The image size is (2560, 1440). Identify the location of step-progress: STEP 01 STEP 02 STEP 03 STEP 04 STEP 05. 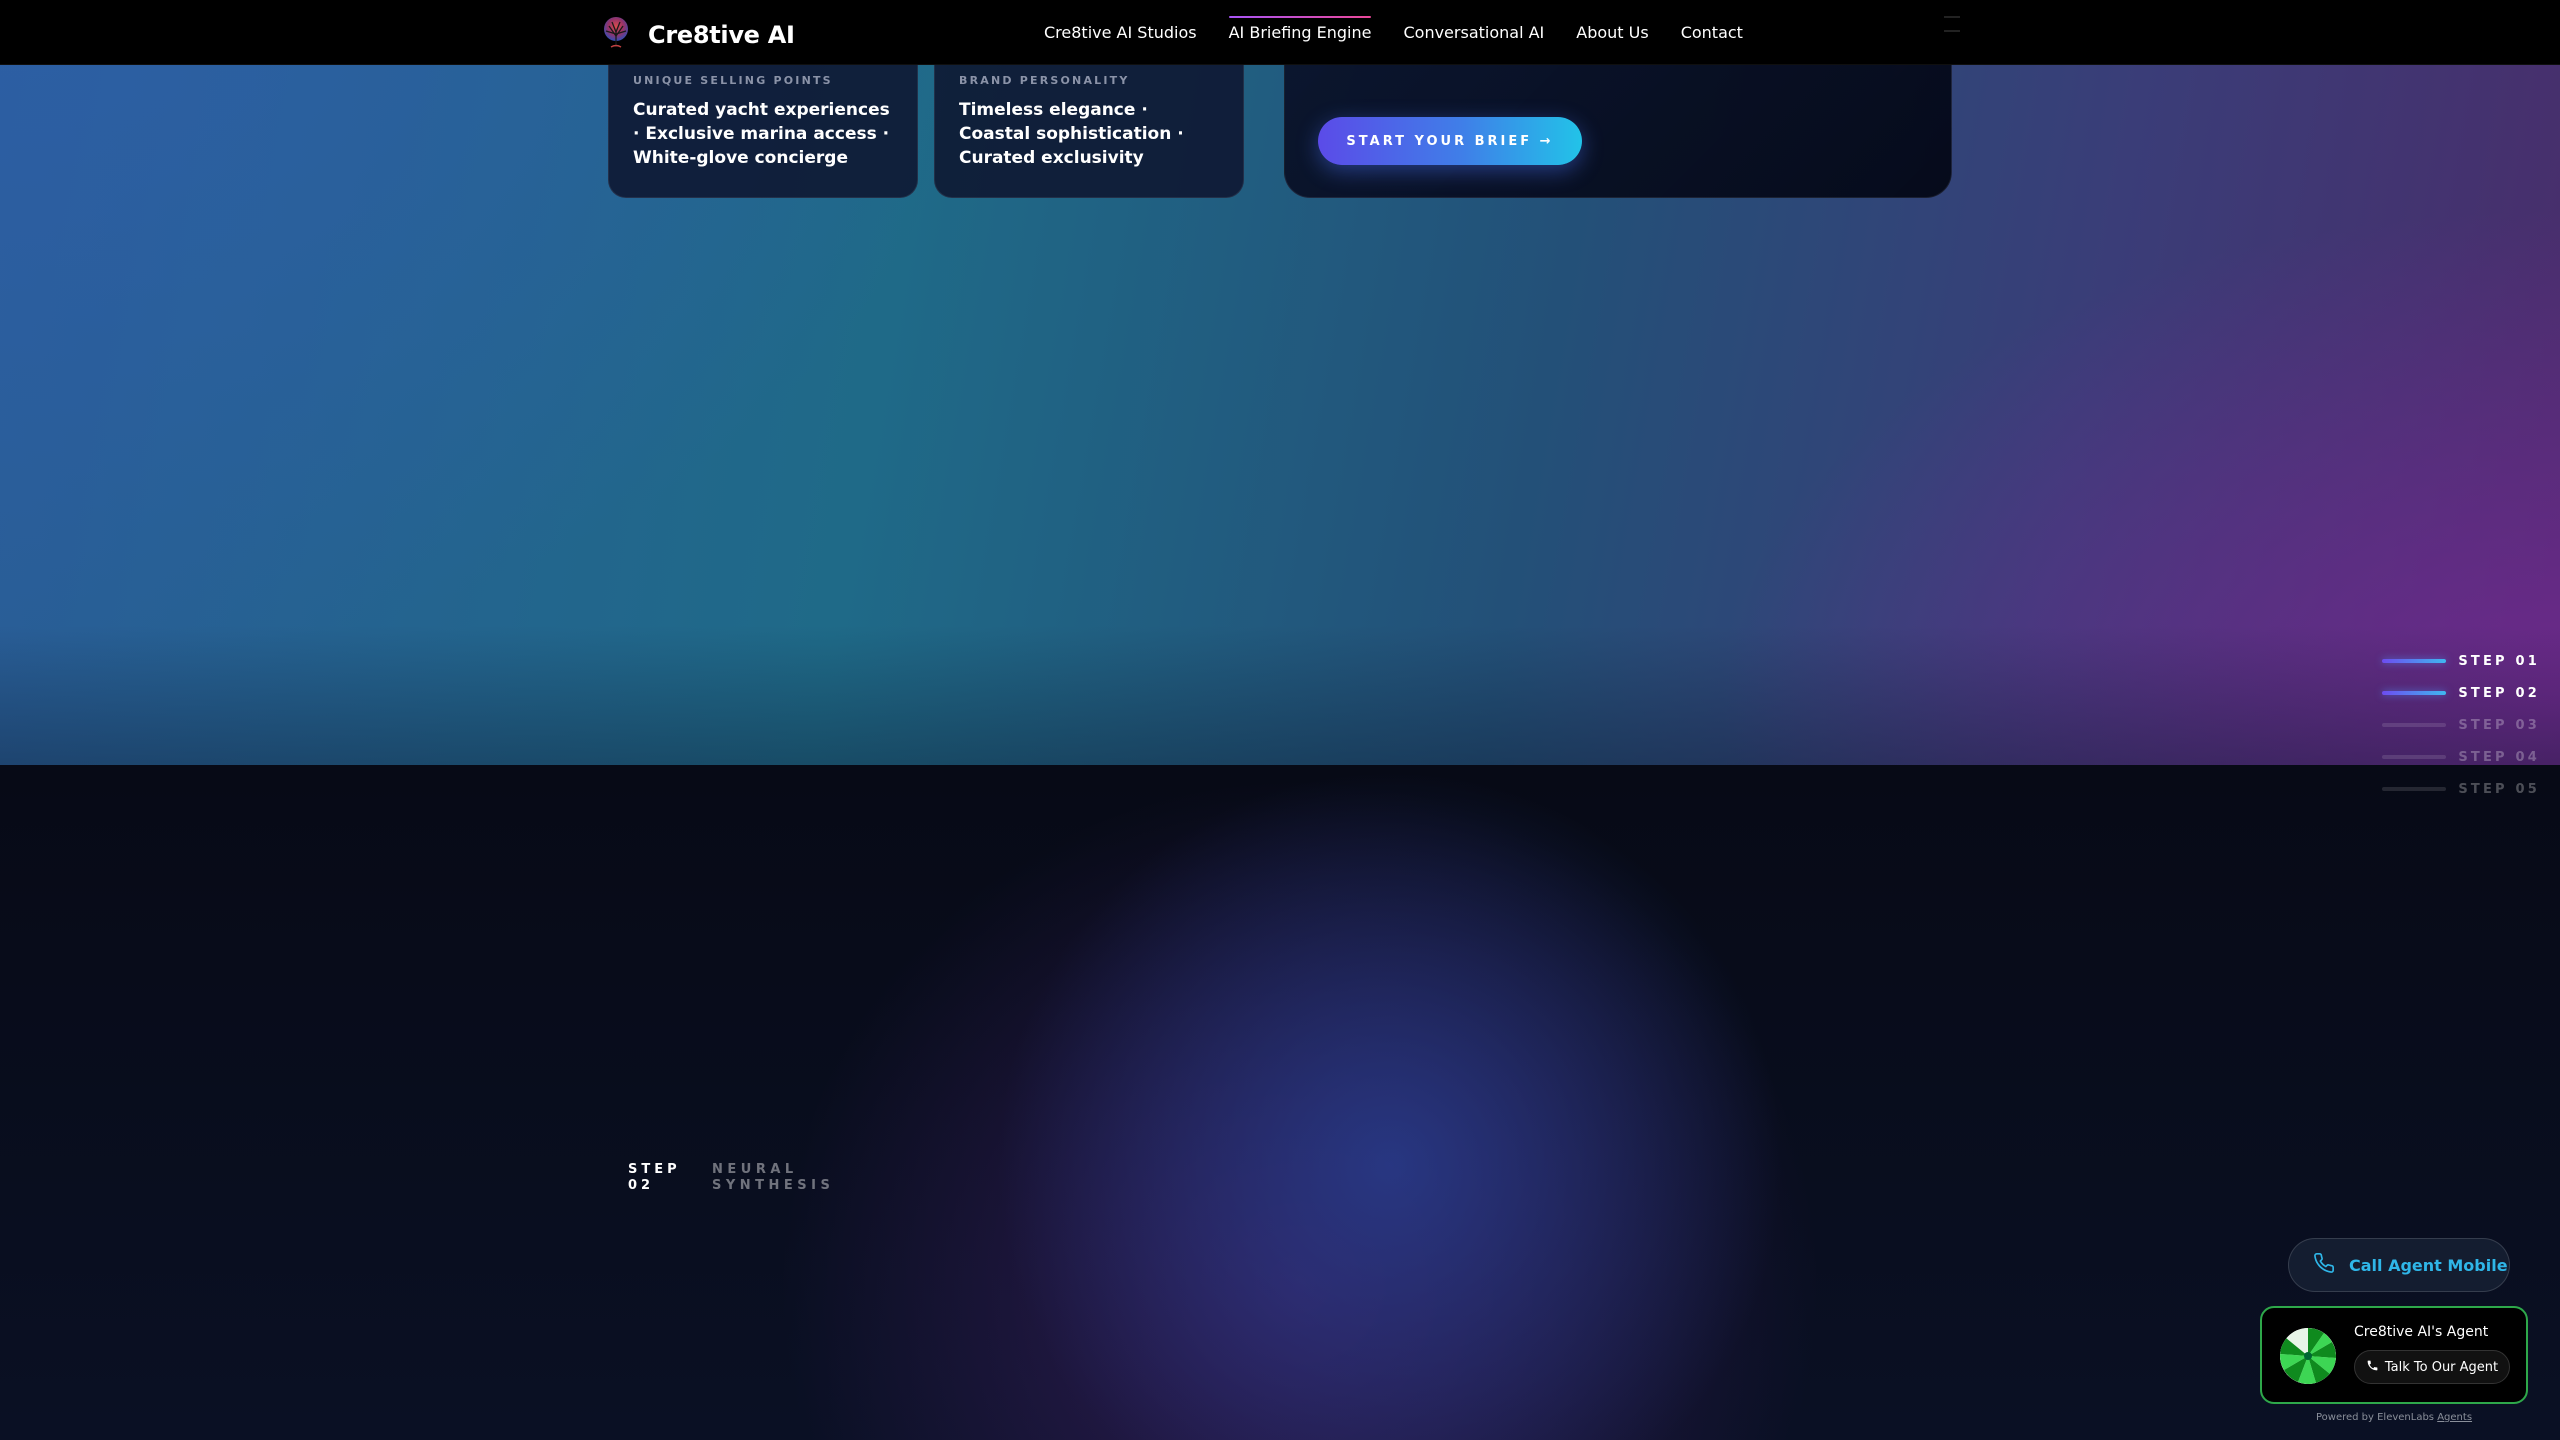
(2460, 725).